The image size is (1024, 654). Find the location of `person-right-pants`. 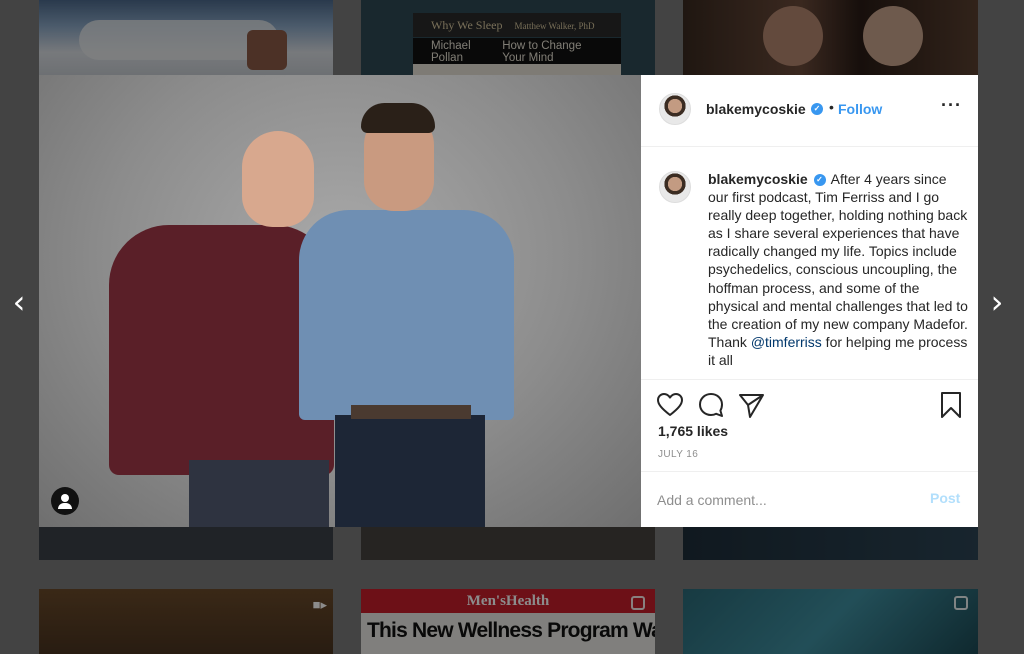

person-right-pants is located at coordinates (410, 471).